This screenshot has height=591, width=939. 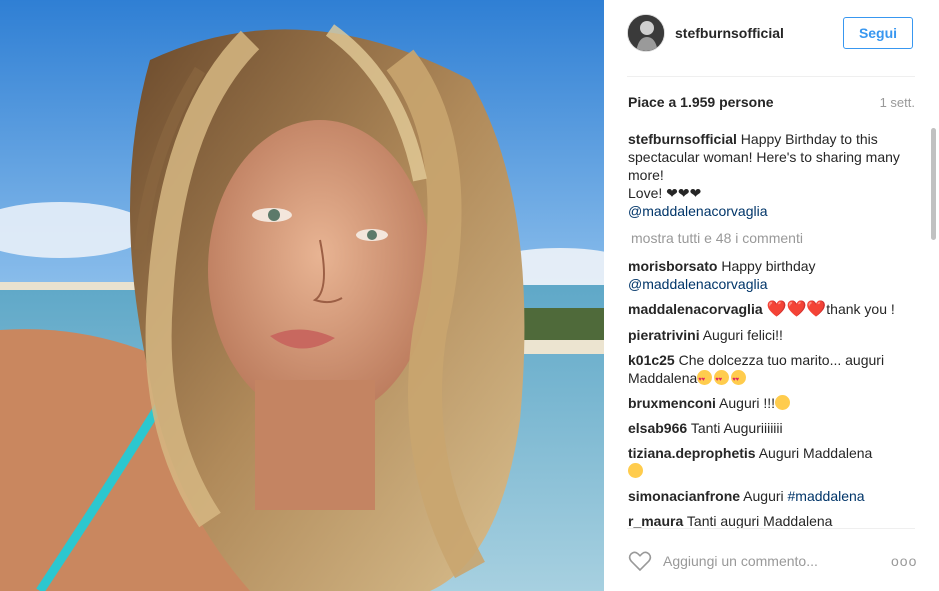 What do you see at coordinates (672, 403) in the screenshot?
I see `comment-username: bruxmenconi` at bounding box center [672, 403].